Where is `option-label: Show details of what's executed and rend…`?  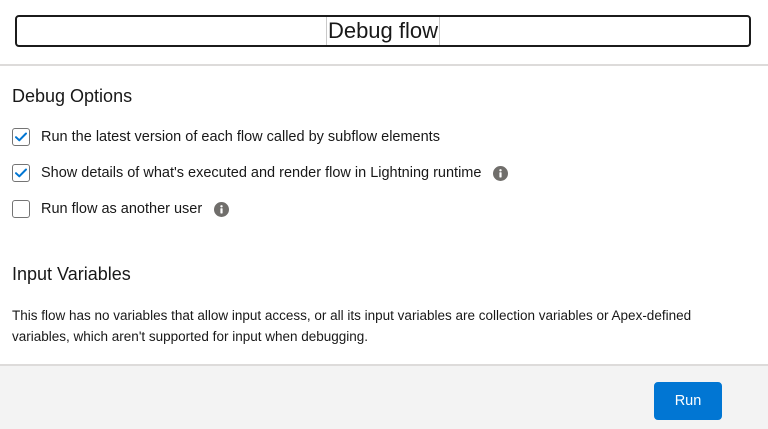
option-label: Show details of what's executed and rend… is located at coordinates (261, 173).